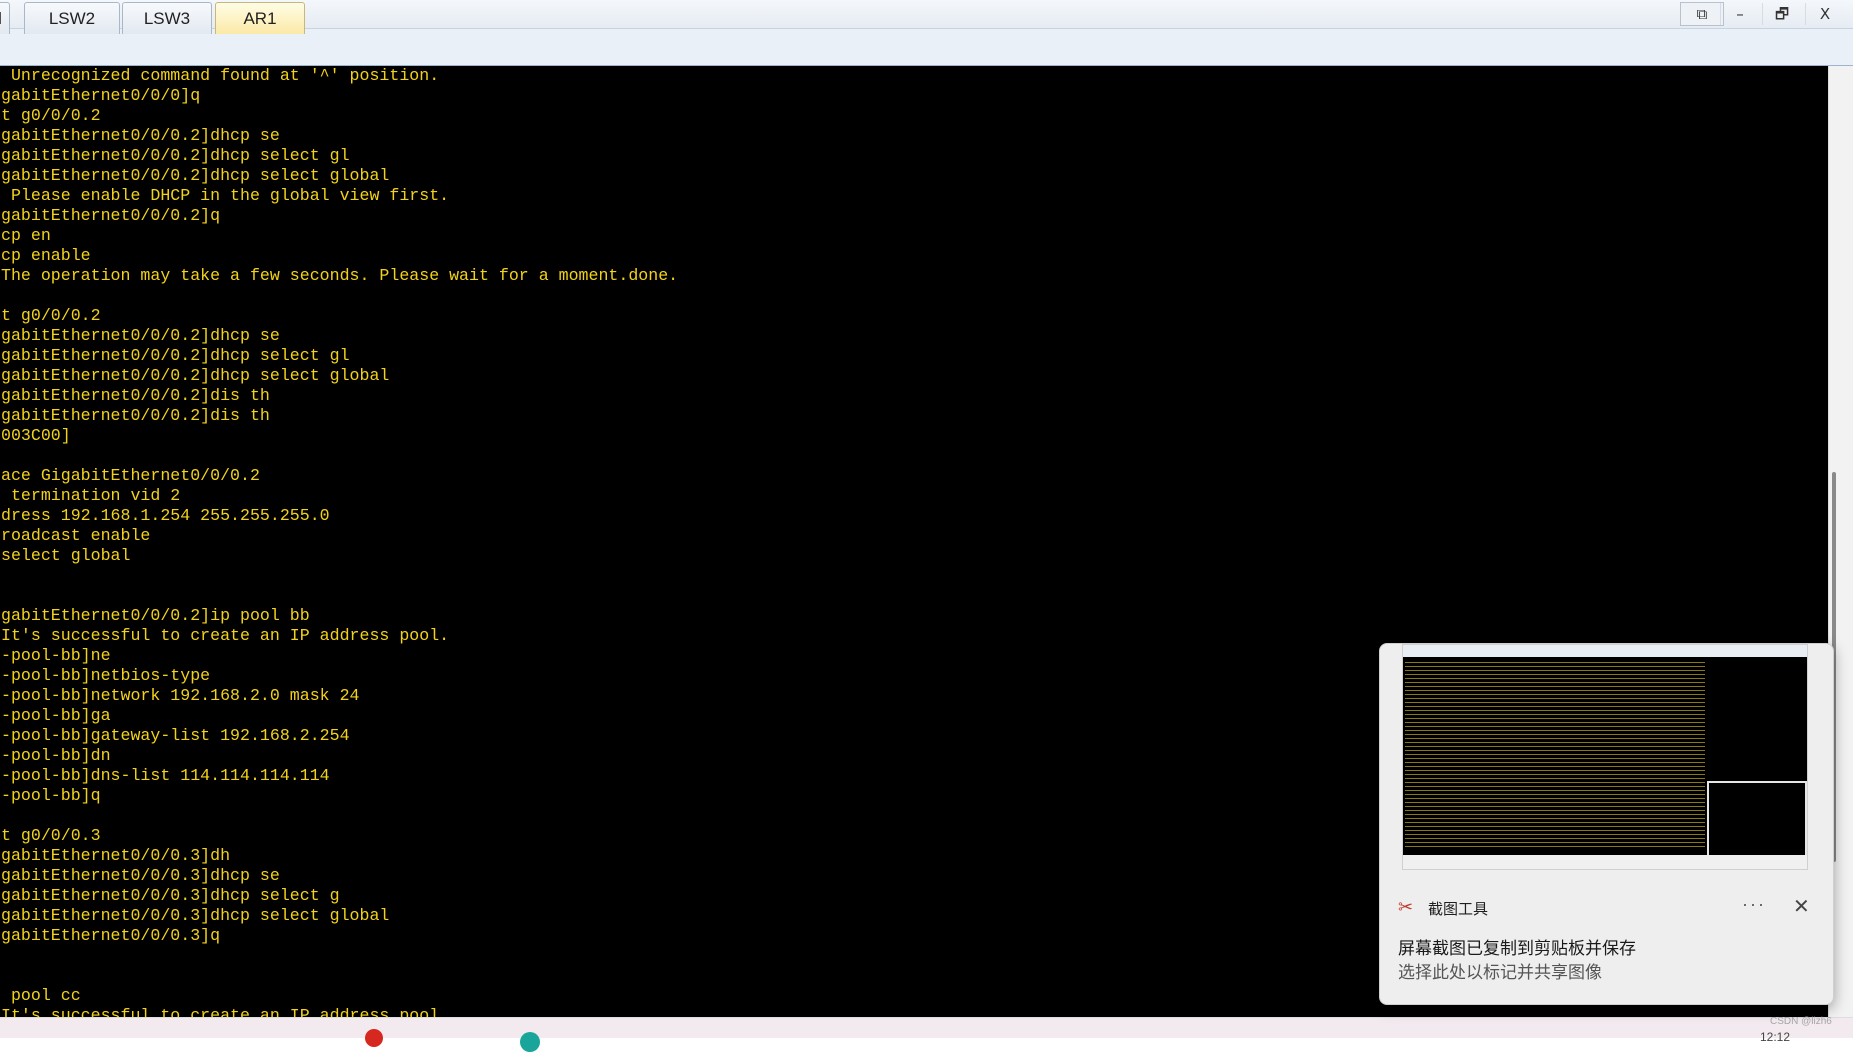  Describe the element at coordinates (26, 235) in the screenshot. I see `terminal-line: cp en` at that location.